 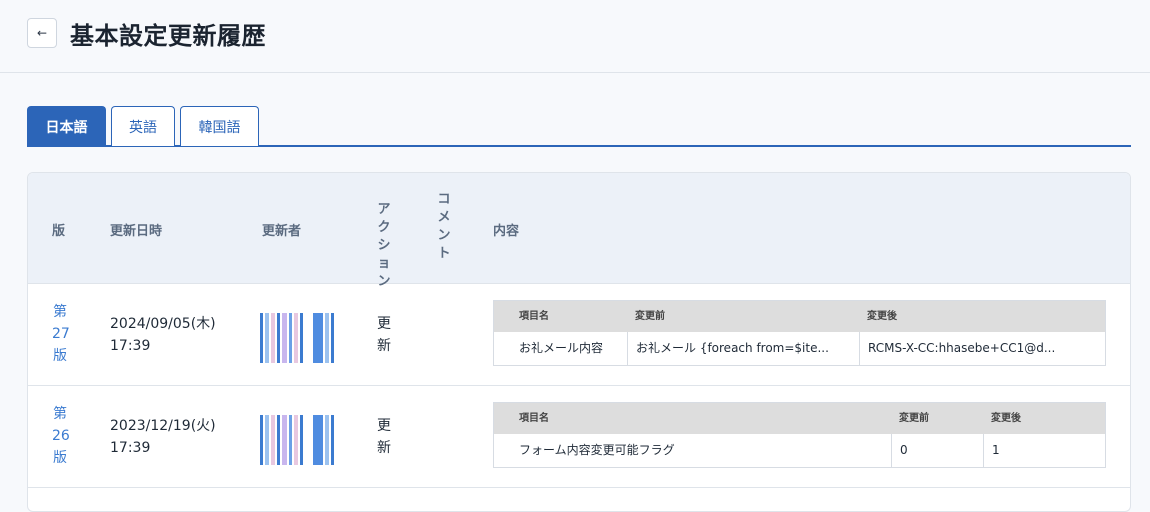 What do you see at coordinates (444, 226) in the screenshot?
I see `column-header-comment: コメント` at bounding box center [444, 226].